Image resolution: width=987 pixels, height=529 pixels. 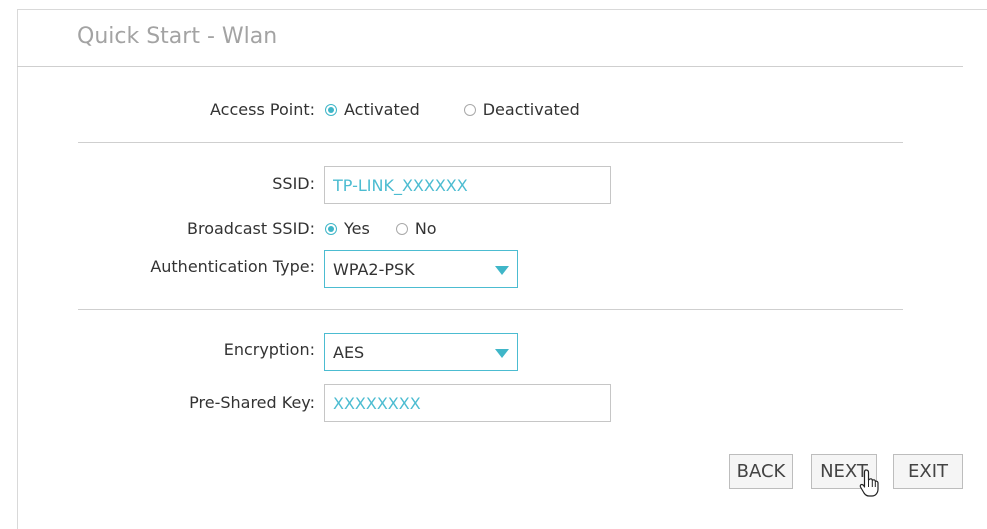 What do you see at coordinates (467, 185) in the screenshot?
I see `ssid-input` at bounding box center [467, 185].